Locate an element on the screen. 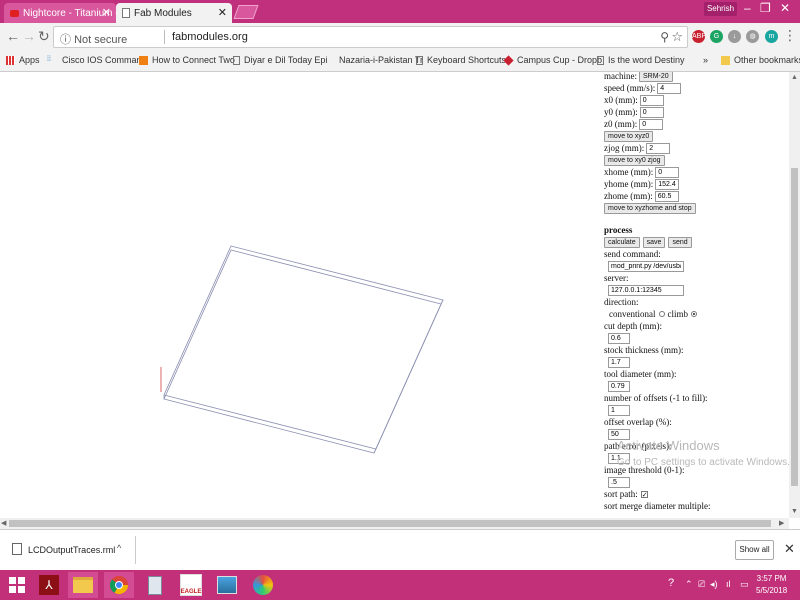 The image size is (800, 600). move-to-xyz0-button: move to xyz0 is located at coordinates (629, 136).